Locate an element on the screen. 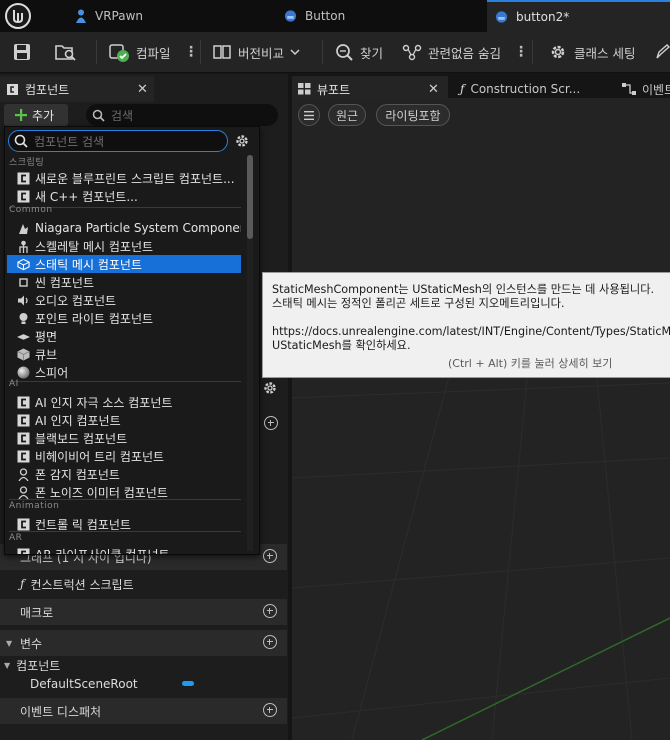 The image size is (670, 740). component-list-item-label: AR 라이프사이클 컴포넌트 is located at coordinates (102, 551).